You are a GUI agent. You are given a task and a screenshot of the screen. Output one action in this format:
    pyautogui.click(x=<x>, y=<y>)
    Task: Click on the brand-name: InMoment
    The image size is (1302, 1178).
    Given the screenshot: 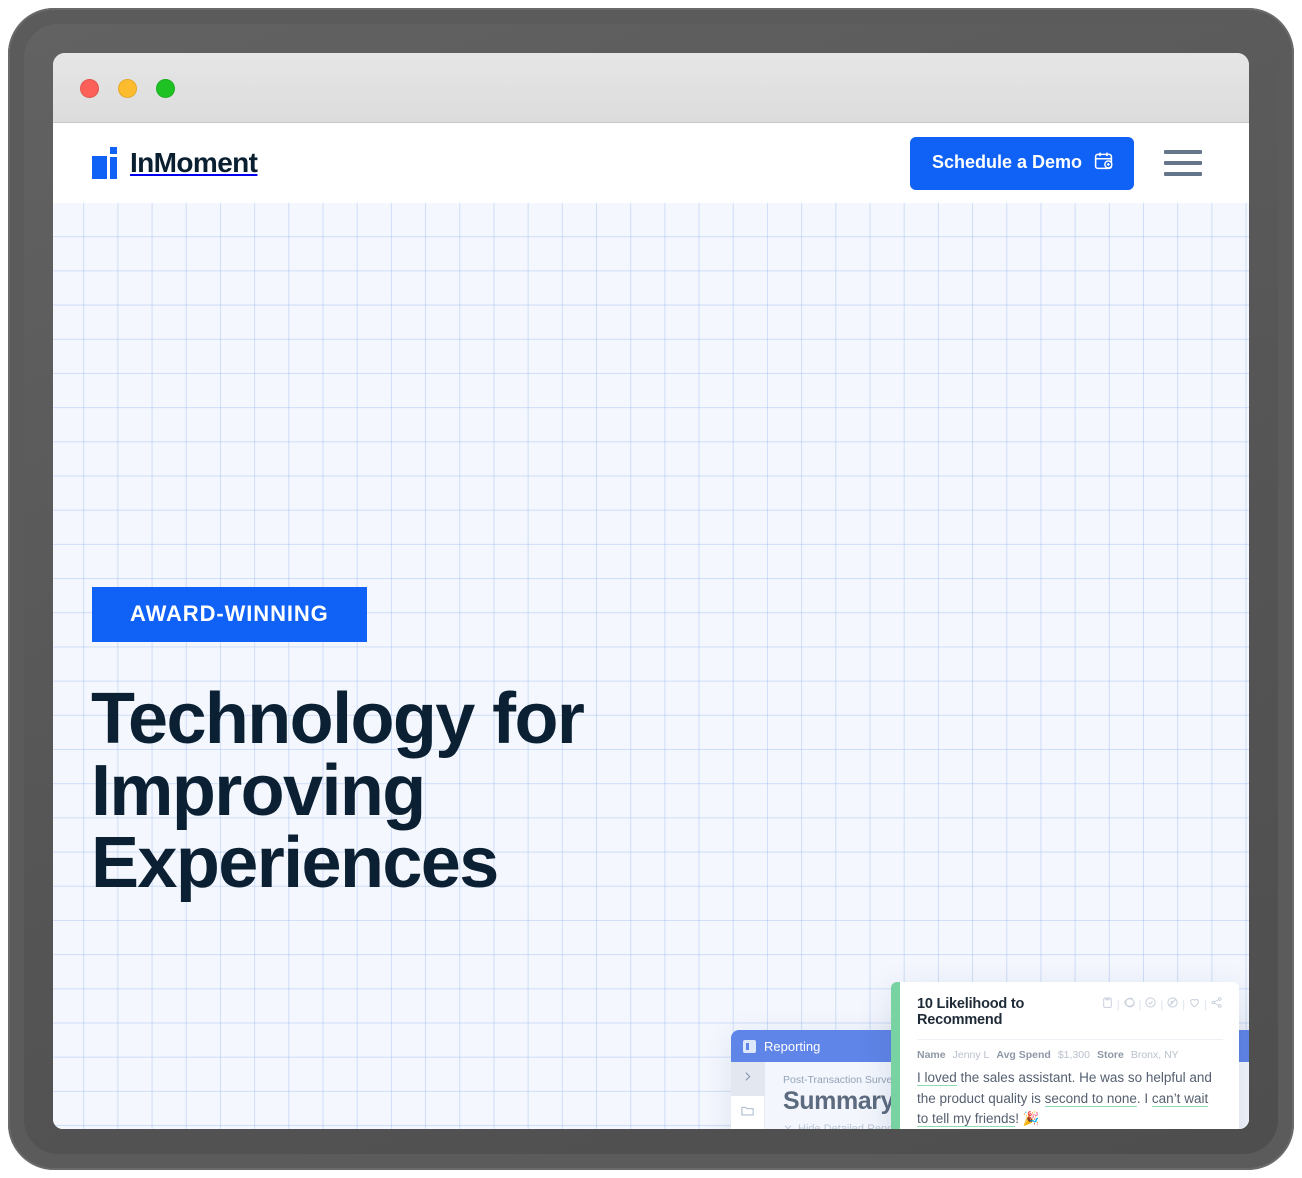 What is the action you would take?
    pyautogui.click(x=194, y=162)
    